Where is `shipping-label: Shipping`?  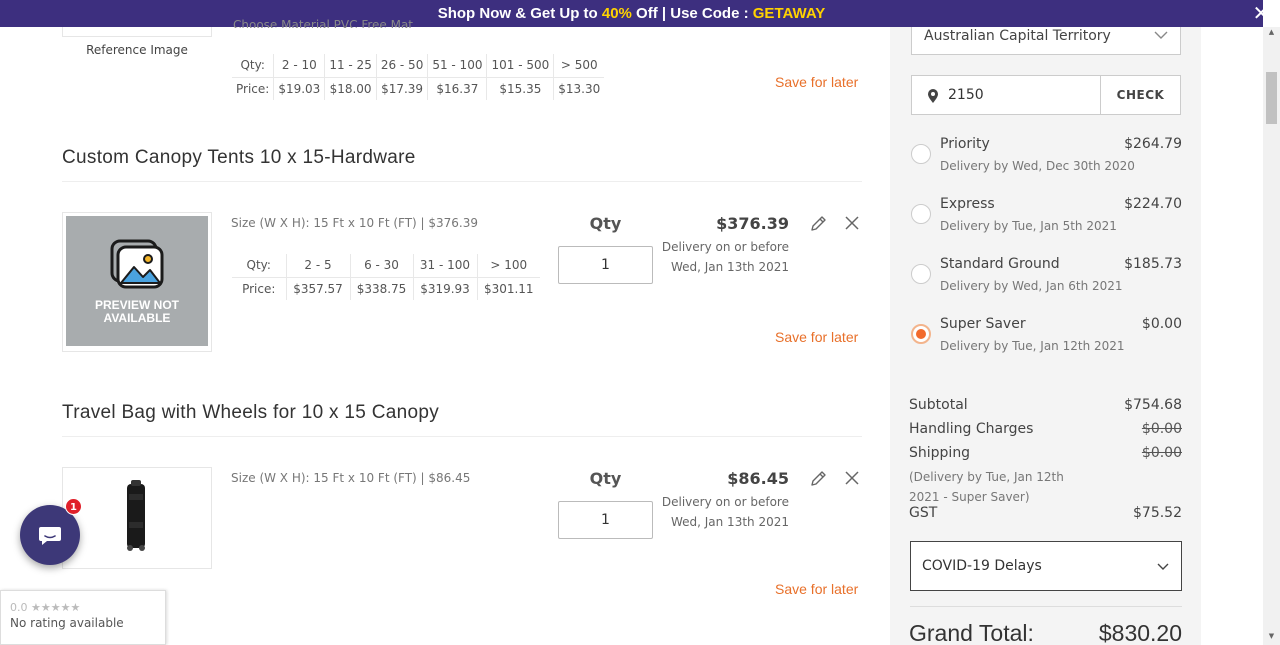 shipping-label: Shipping is located at coordinates (940, 453).